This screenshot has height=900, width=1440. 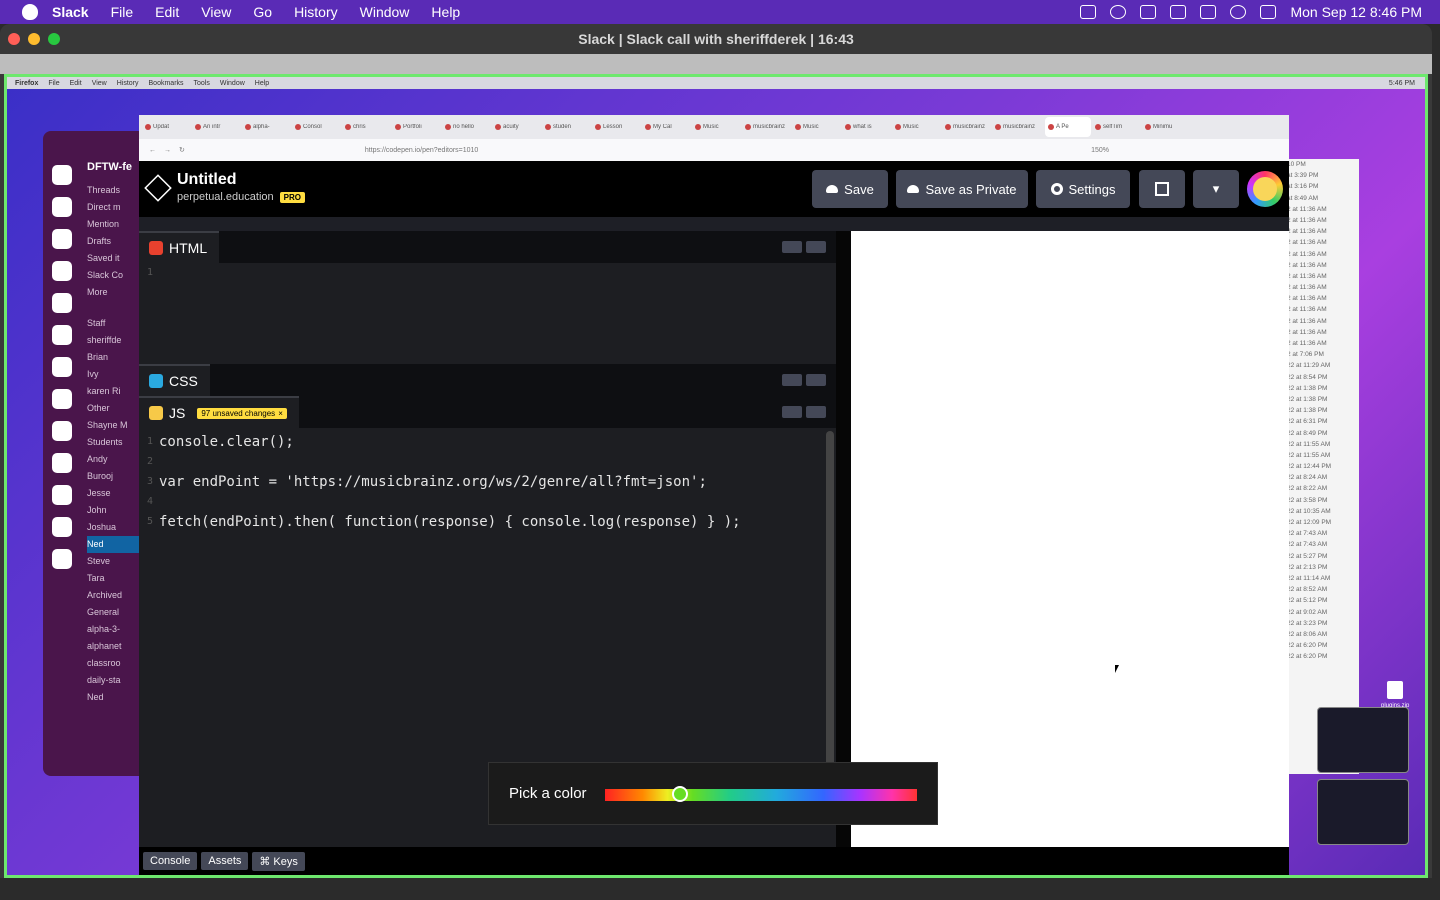 I want to click on tab-label: Music, so click(x=911, y=127).